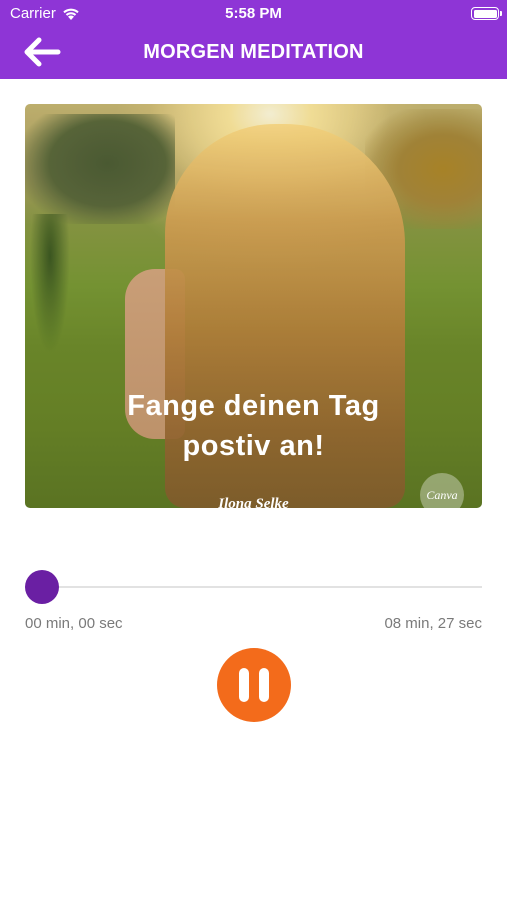  I want to click on battery-tip, so click(501, 13).